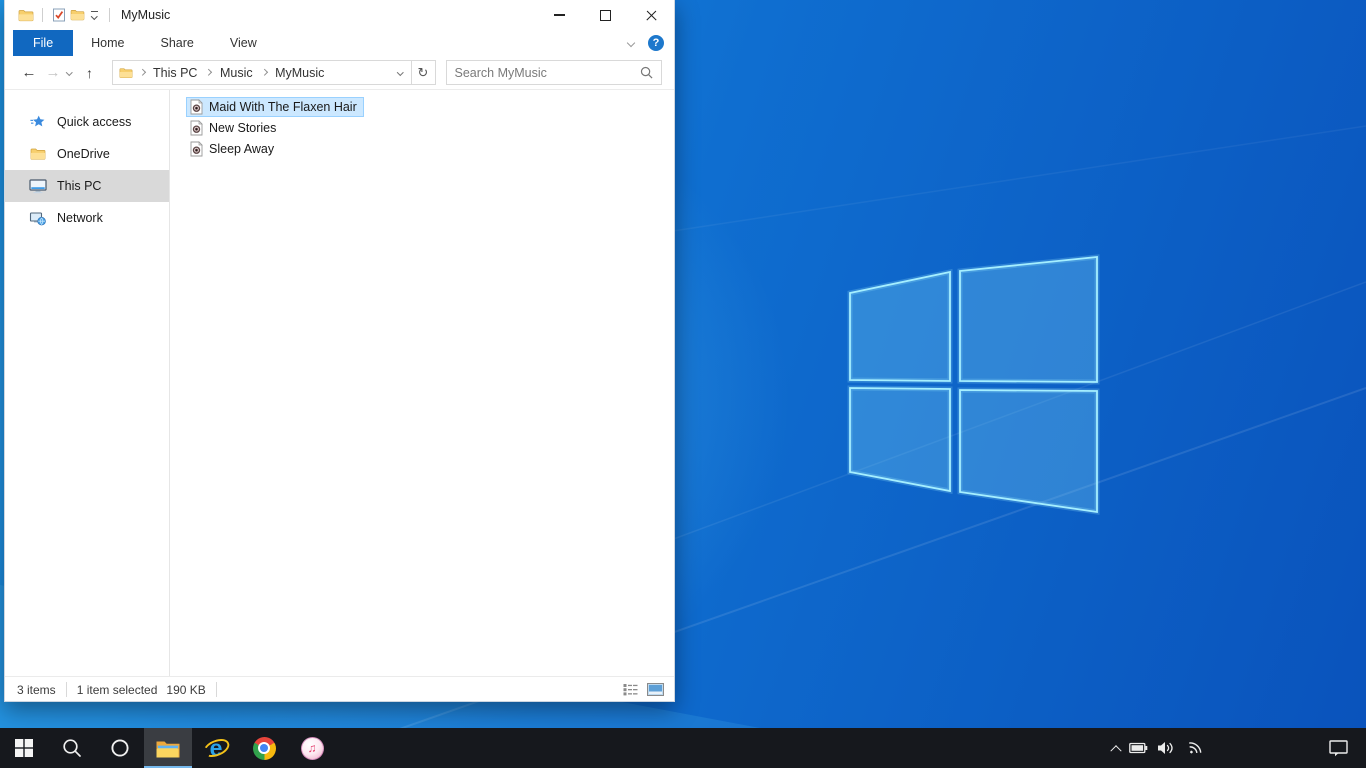 Image resolution: width=1366 pixels, height=768 pixels. What do you see at coordinates (87, 383) in the screenshot?
I see `navigation-pane: Quick access OneDrive This PC Network` at bounding box center [87, 383].